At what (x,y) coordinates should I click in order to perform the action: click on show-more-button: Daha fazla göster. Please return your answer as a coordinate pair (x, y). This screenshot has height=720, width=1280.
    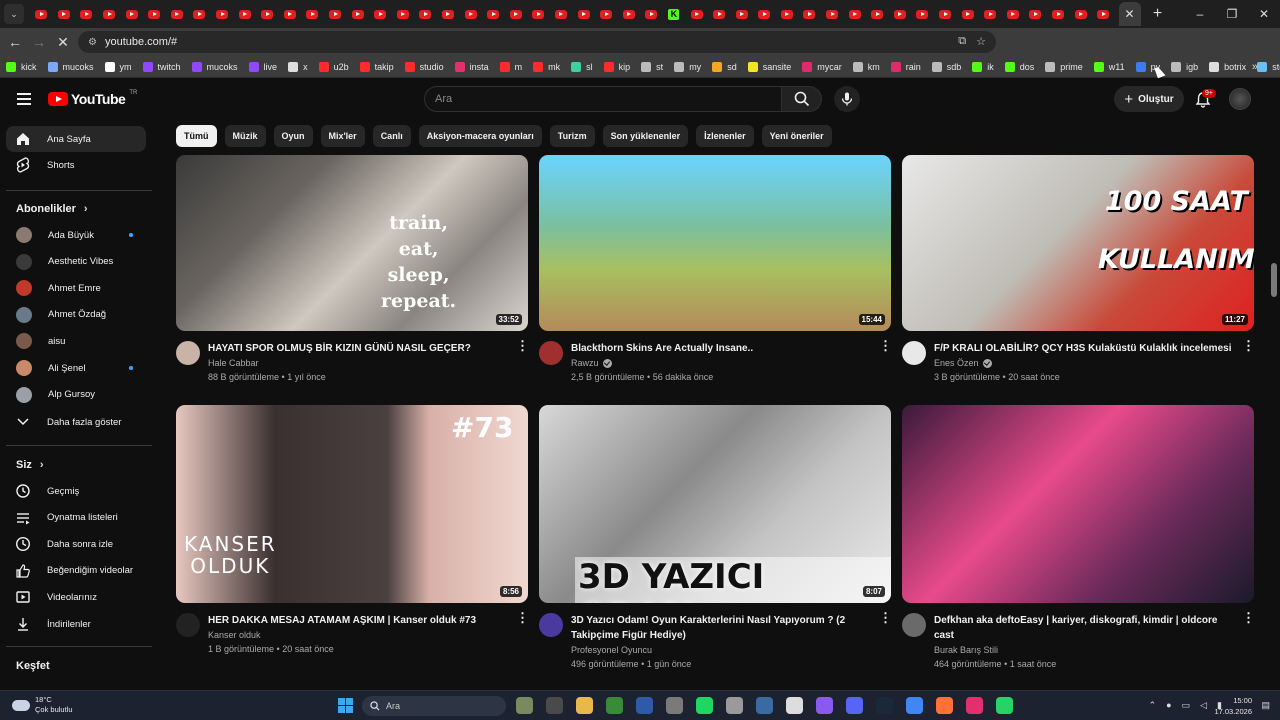
    Looking at the image, I should click on (76, 422).